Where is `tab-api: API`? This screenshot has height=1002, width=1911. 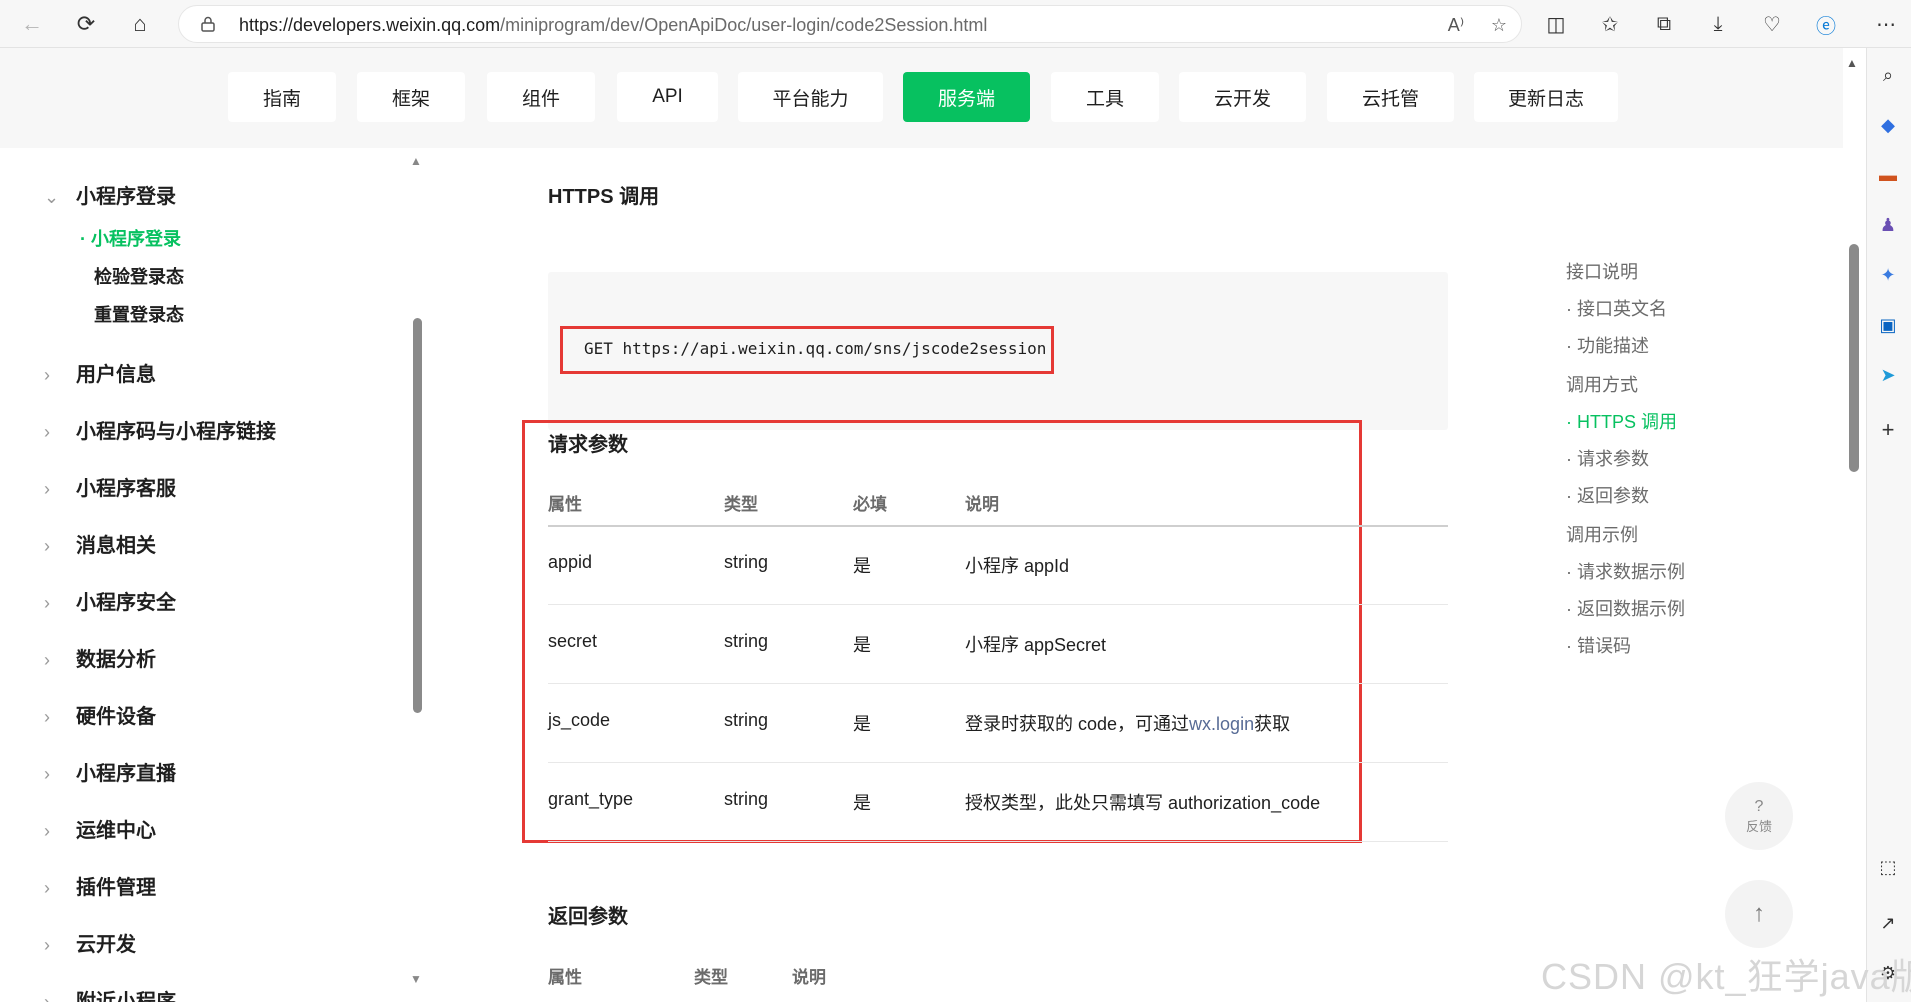
tab-api: API is located at coordinates (667, 97).